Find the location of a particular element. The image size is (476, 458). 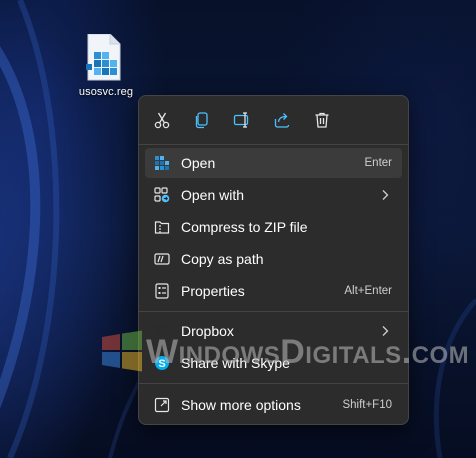

context-menu-toolbar is located at coordinates (273, 120).